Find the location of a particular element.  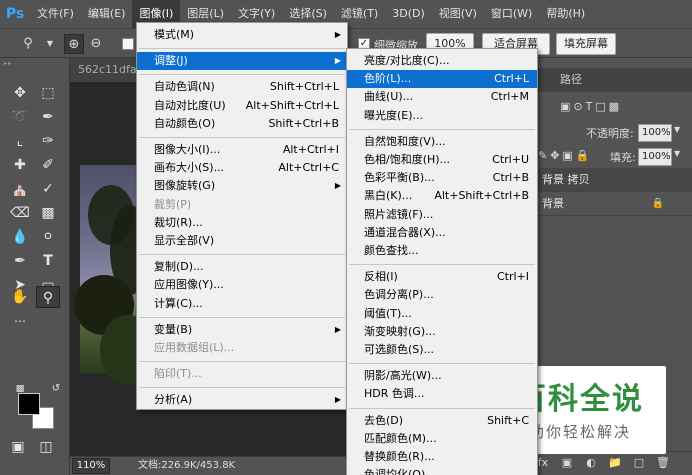

menu-item: 色阶(L)... Ctrl+L is located at coordinates (442, 79).